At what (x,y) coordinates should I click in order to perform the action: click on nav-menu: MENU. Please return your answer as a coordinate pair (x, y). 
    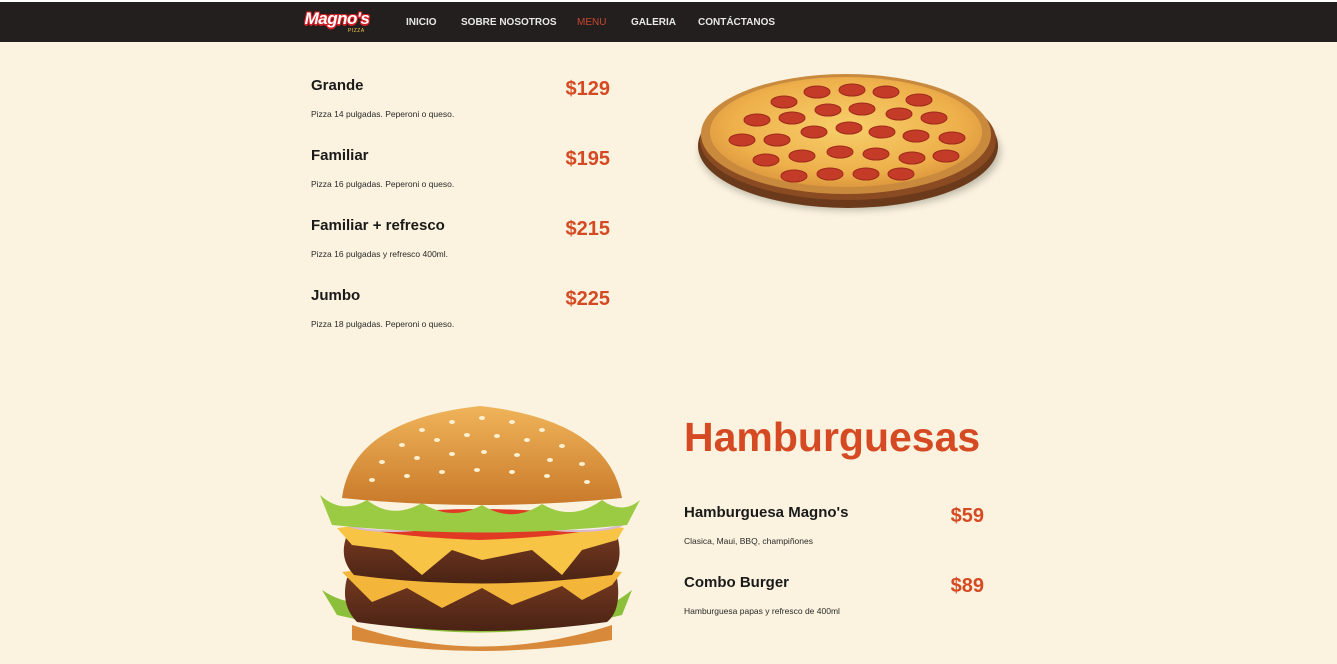
    Looking at the image, I should click on (591, 22).